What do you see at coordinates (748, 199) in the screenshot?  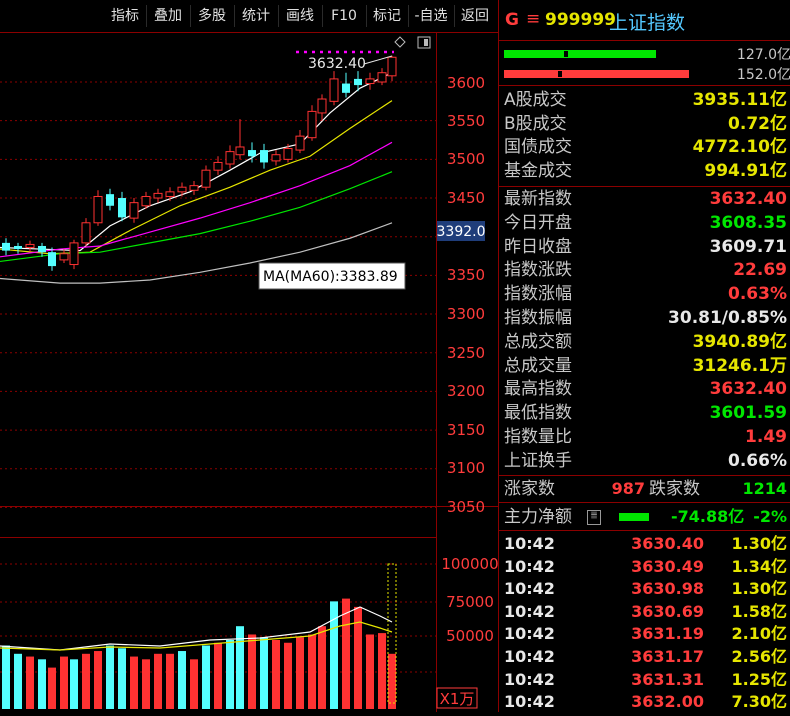 I see `stat-value: 3632.40` at bounding box center [748, 199].